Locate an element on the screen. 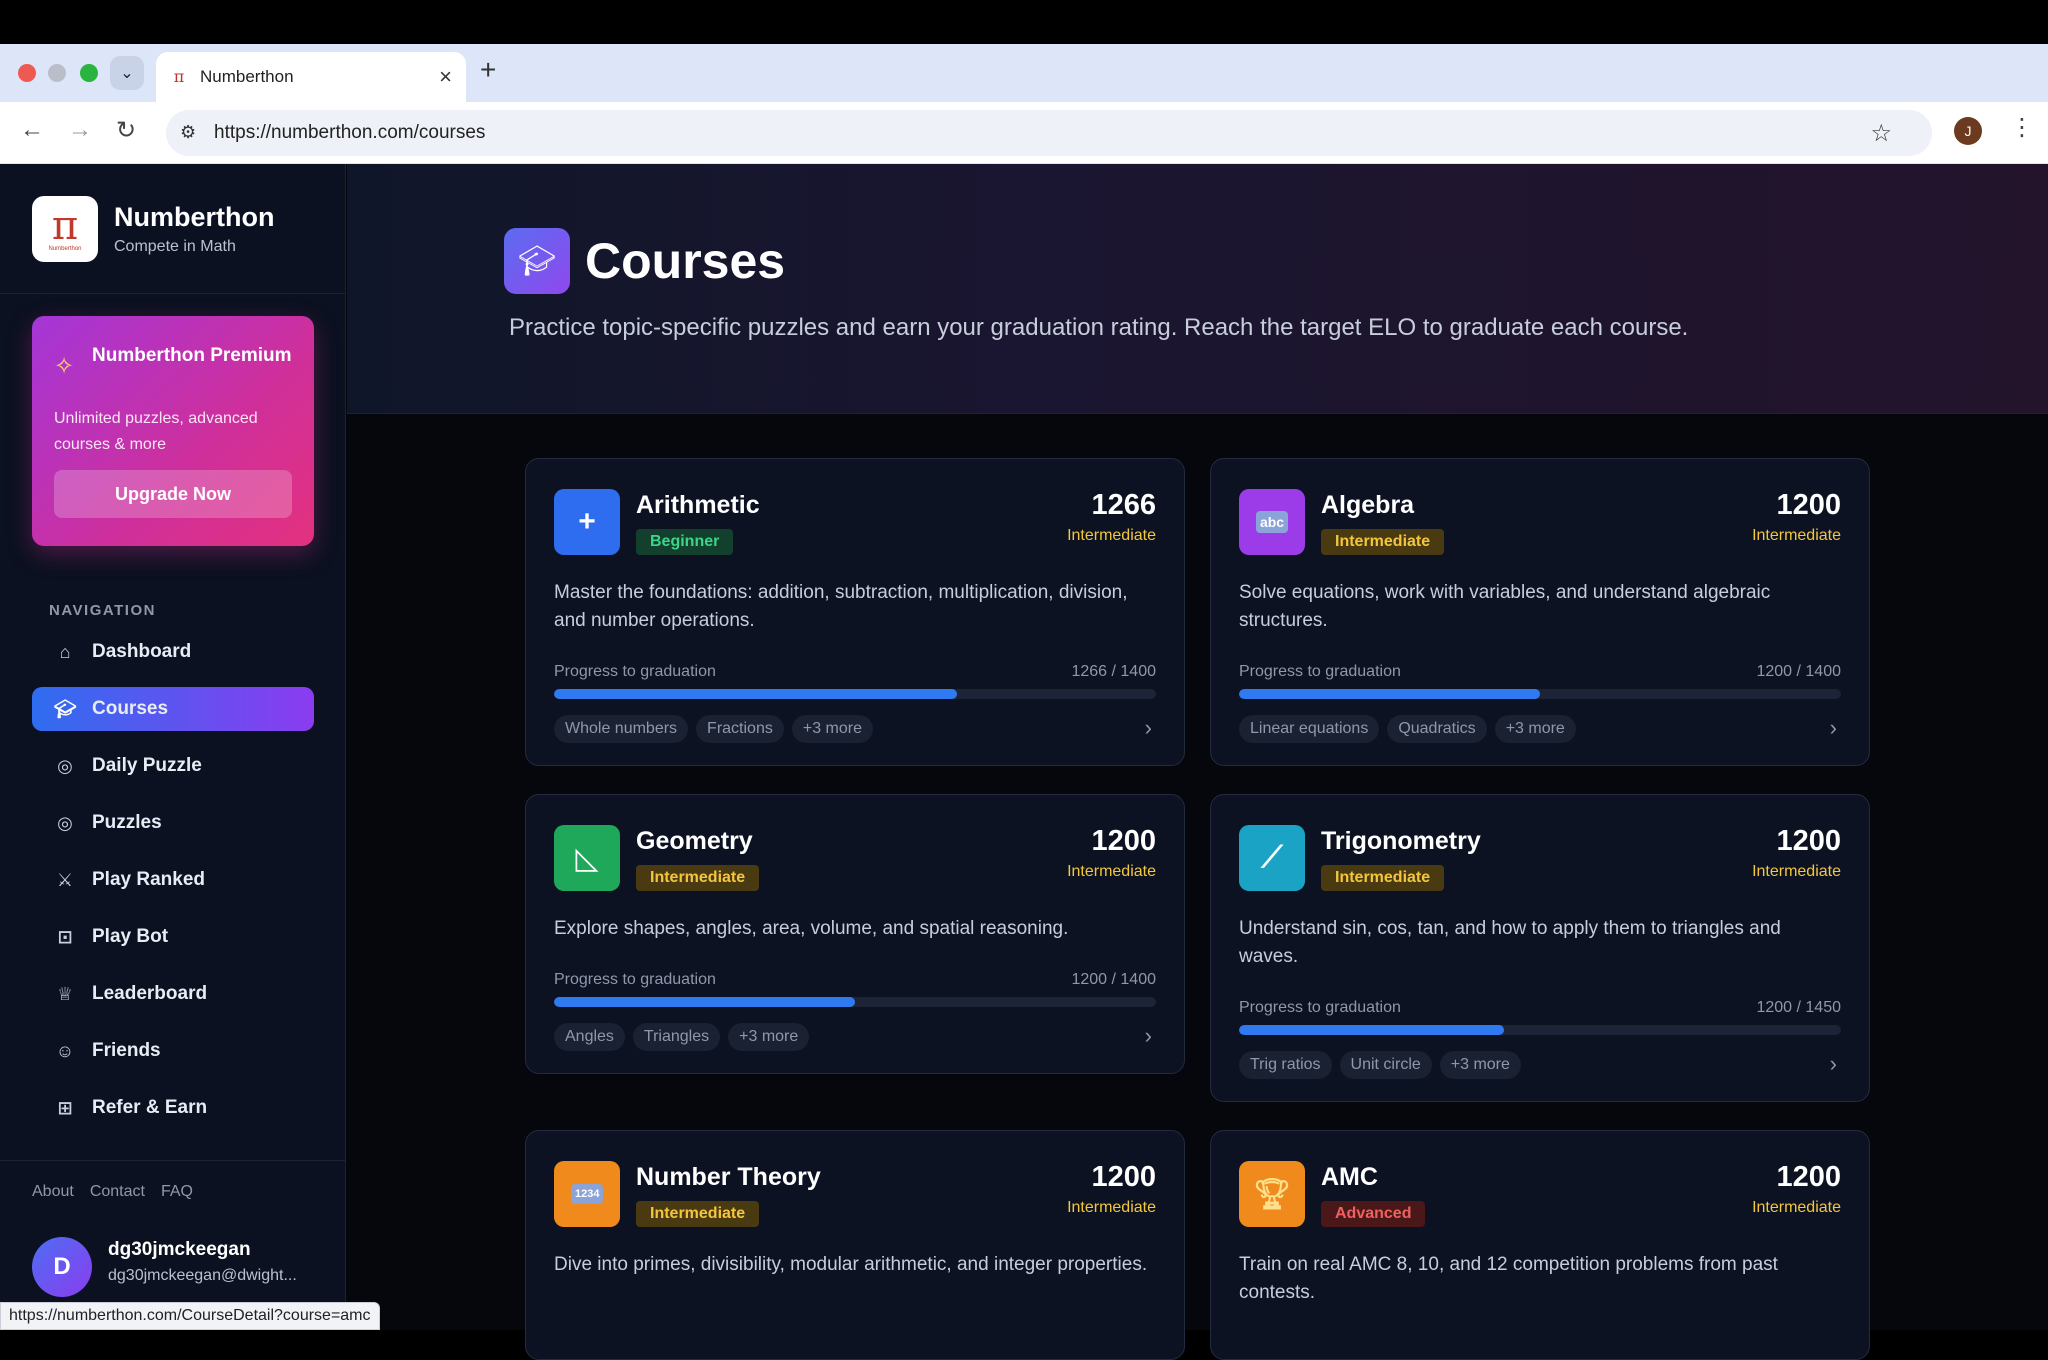 The height and width of the screenshot is (1360, 2048). site-settings-icon: ⚙ is located at coordinates (188, 132).